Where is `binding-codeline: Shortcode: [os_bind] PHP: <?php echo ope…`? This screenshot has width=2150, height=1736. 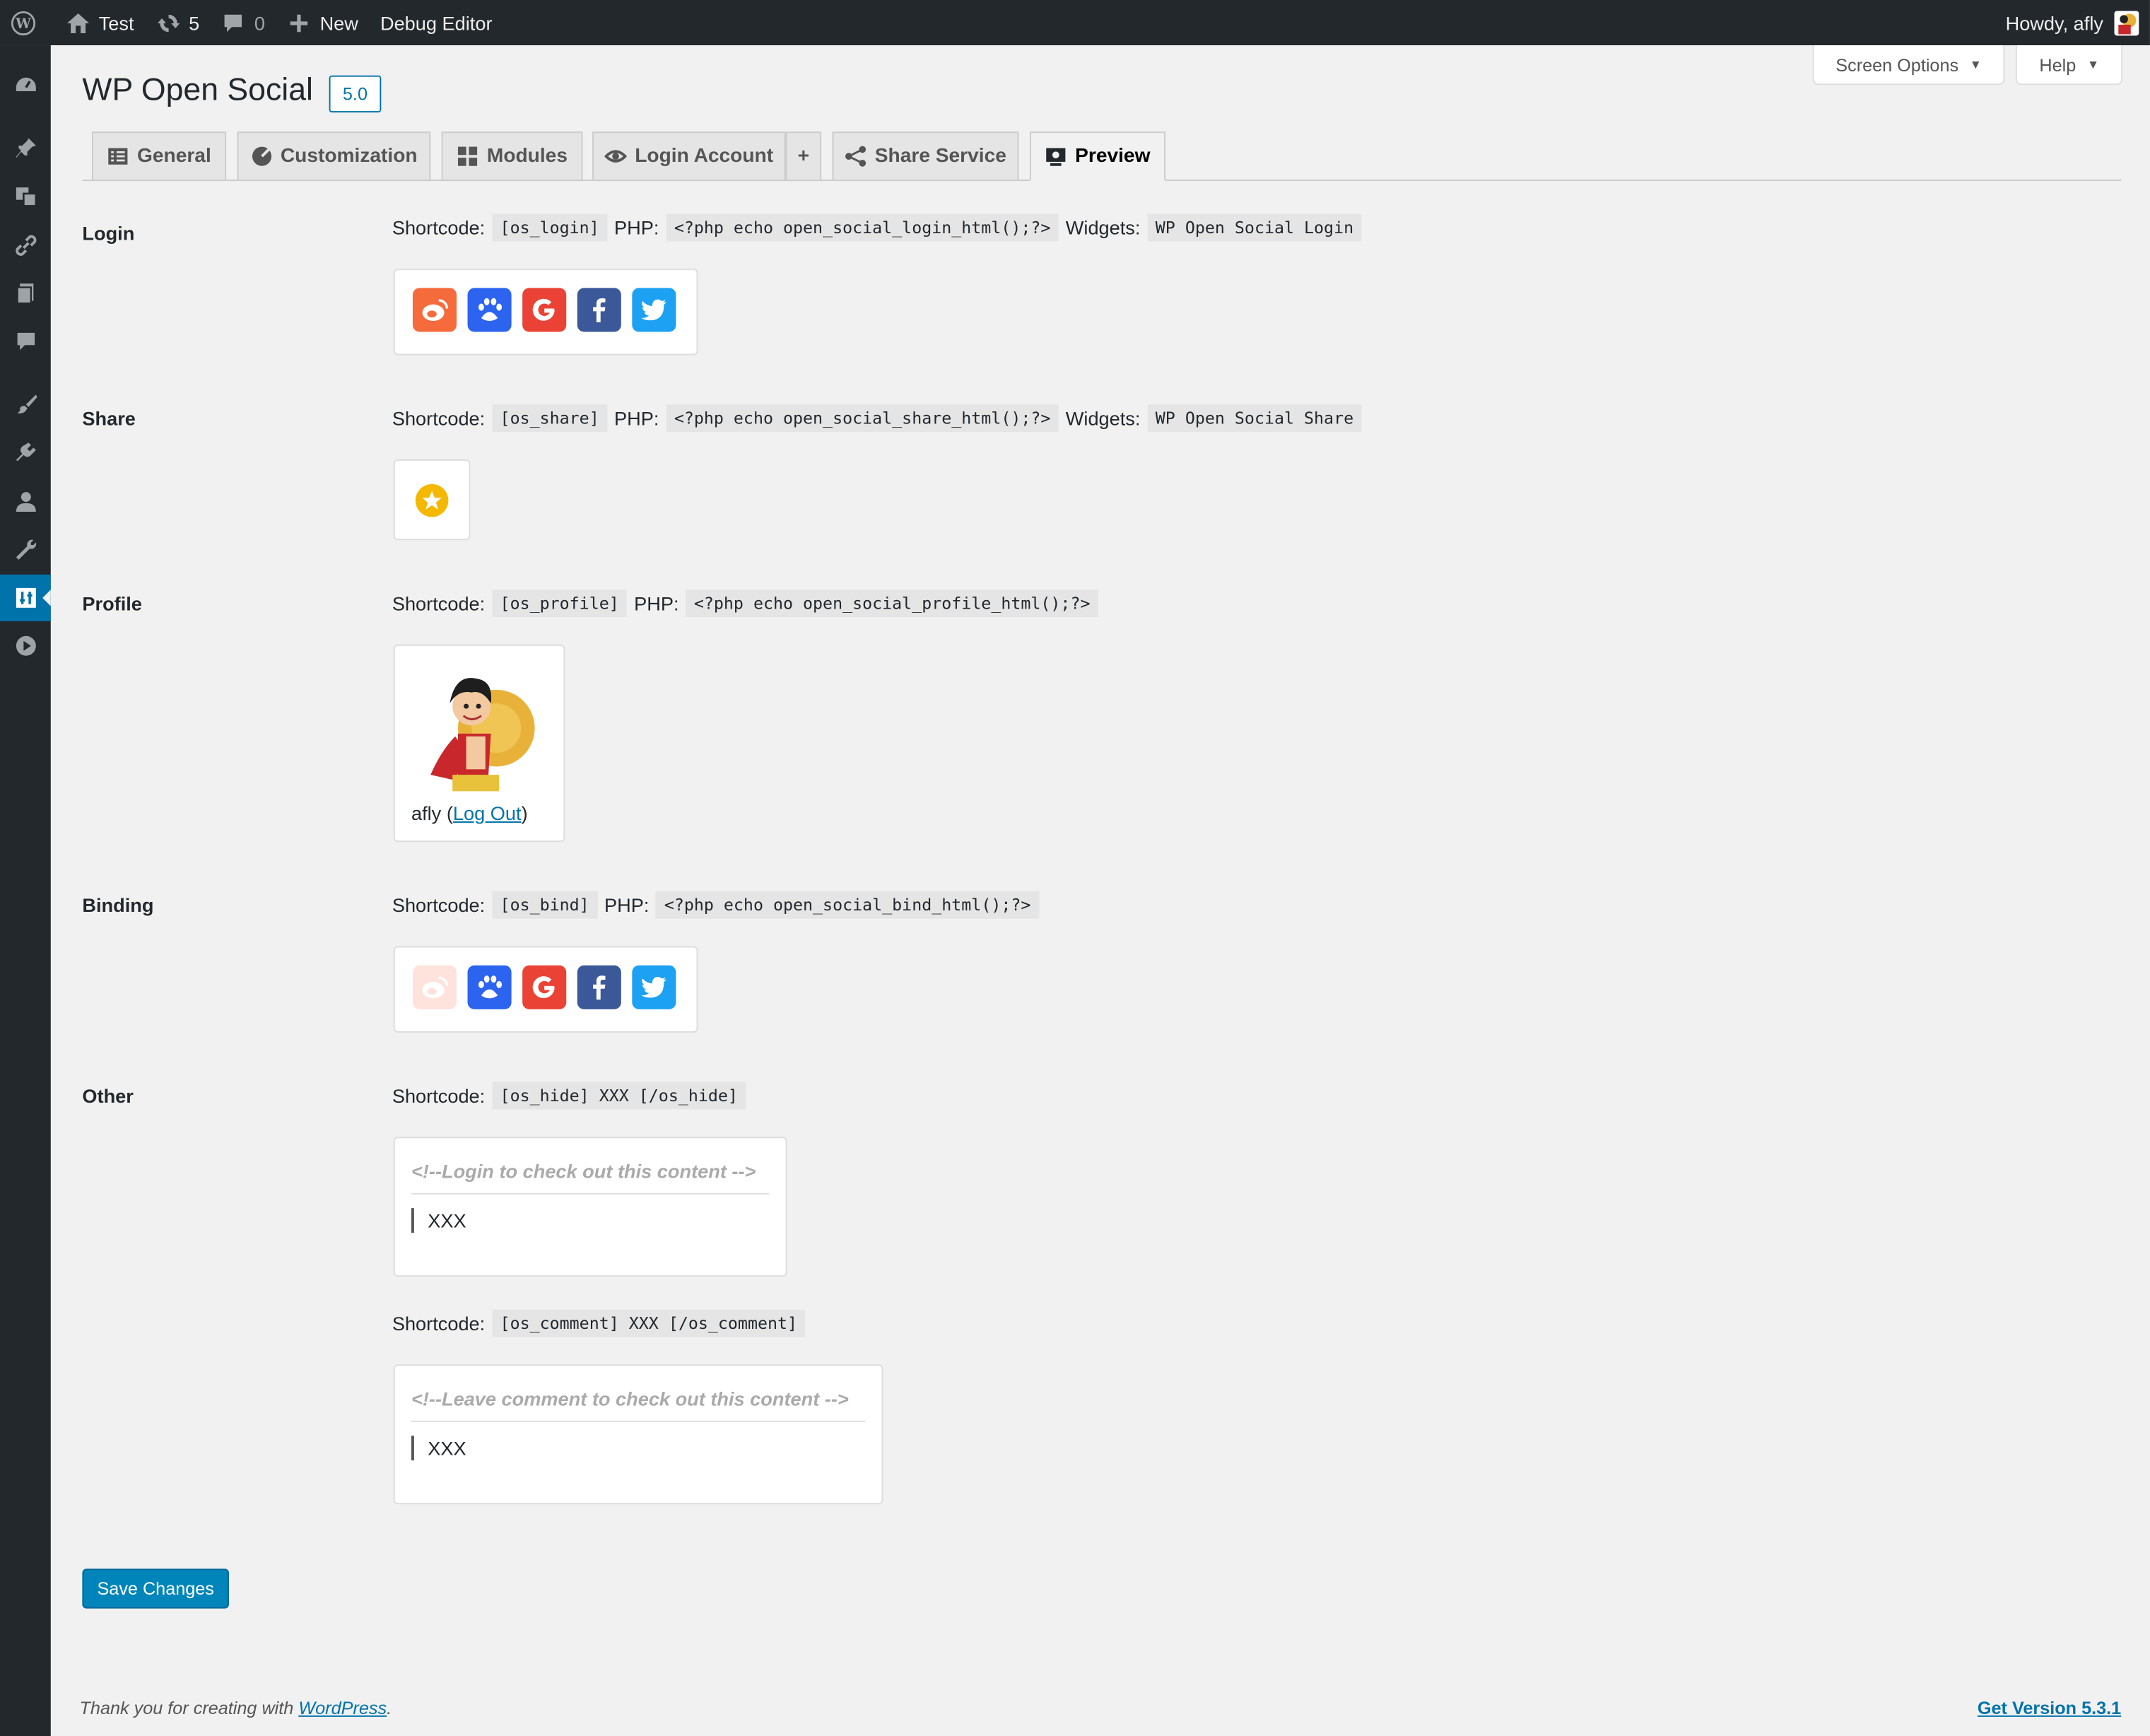
binding-codeline: Shortcode: [os_bind] PHP: <?php echo ope… is located at coordinates (719, 905).